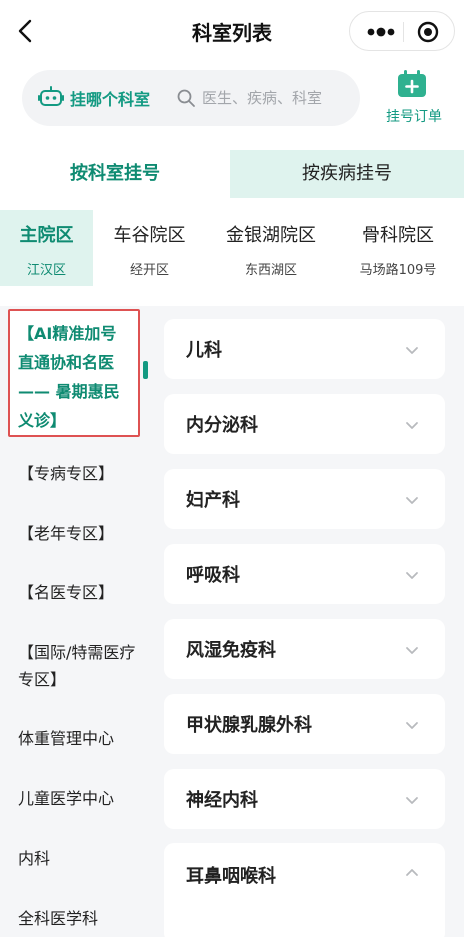  I want to click on department-card-neurology: 神经内科, so click(304, 799).